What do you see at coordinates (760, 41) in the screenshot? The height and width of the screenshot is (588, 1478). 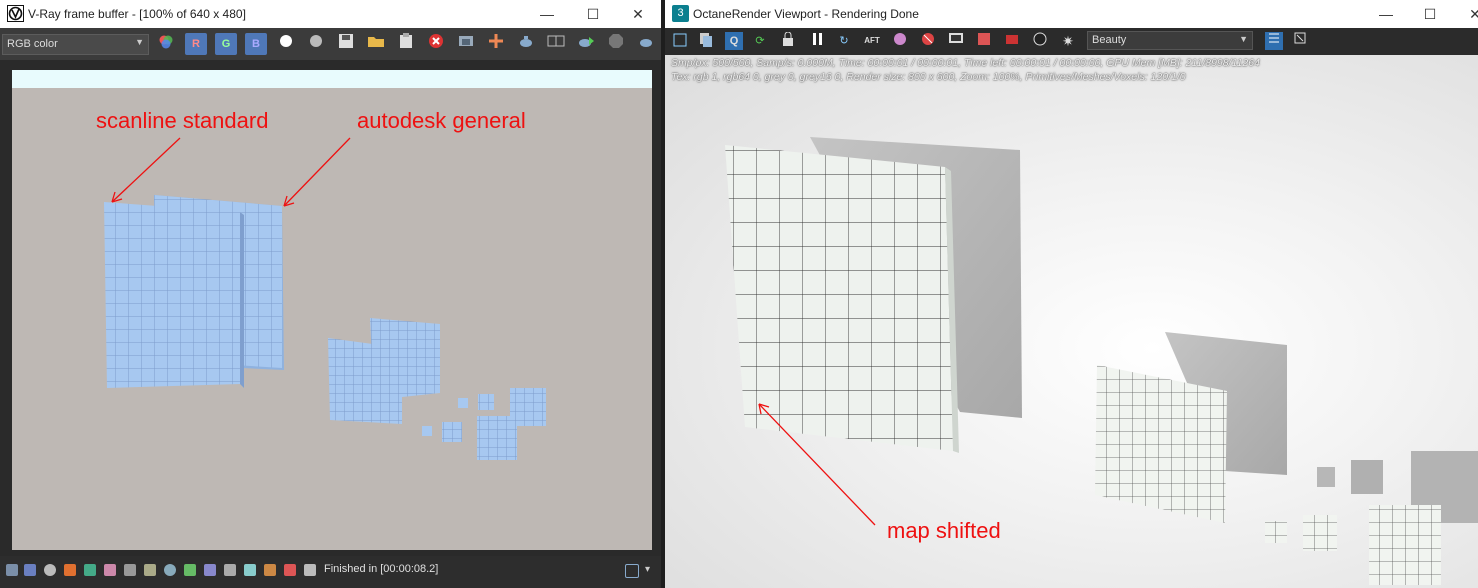 I see `restart-icon: ⟳` at bounding box center [760, 41].